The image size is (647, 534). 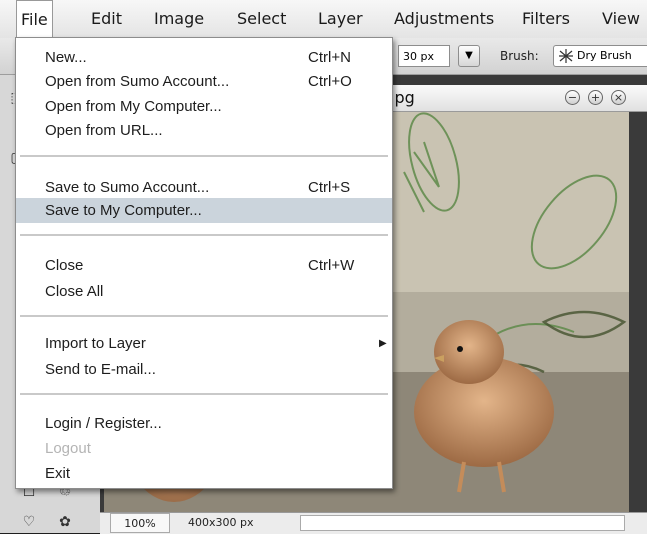 What do you see at coordinates (204, 473) in the screenshot?
I see `menu-item-exit: Exit` at bounding box center [204, 473].